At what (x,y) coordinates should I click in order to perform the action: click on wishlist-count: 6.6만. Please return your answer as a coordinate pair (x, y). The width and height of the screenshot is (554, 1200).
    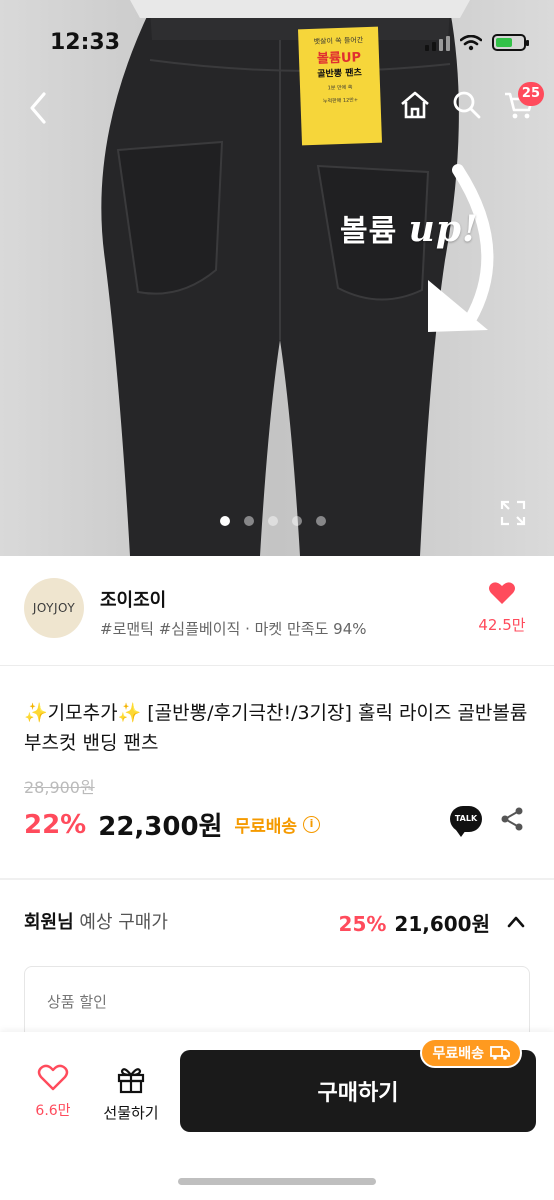
    Looking at the image, I should click on (53, 1111).